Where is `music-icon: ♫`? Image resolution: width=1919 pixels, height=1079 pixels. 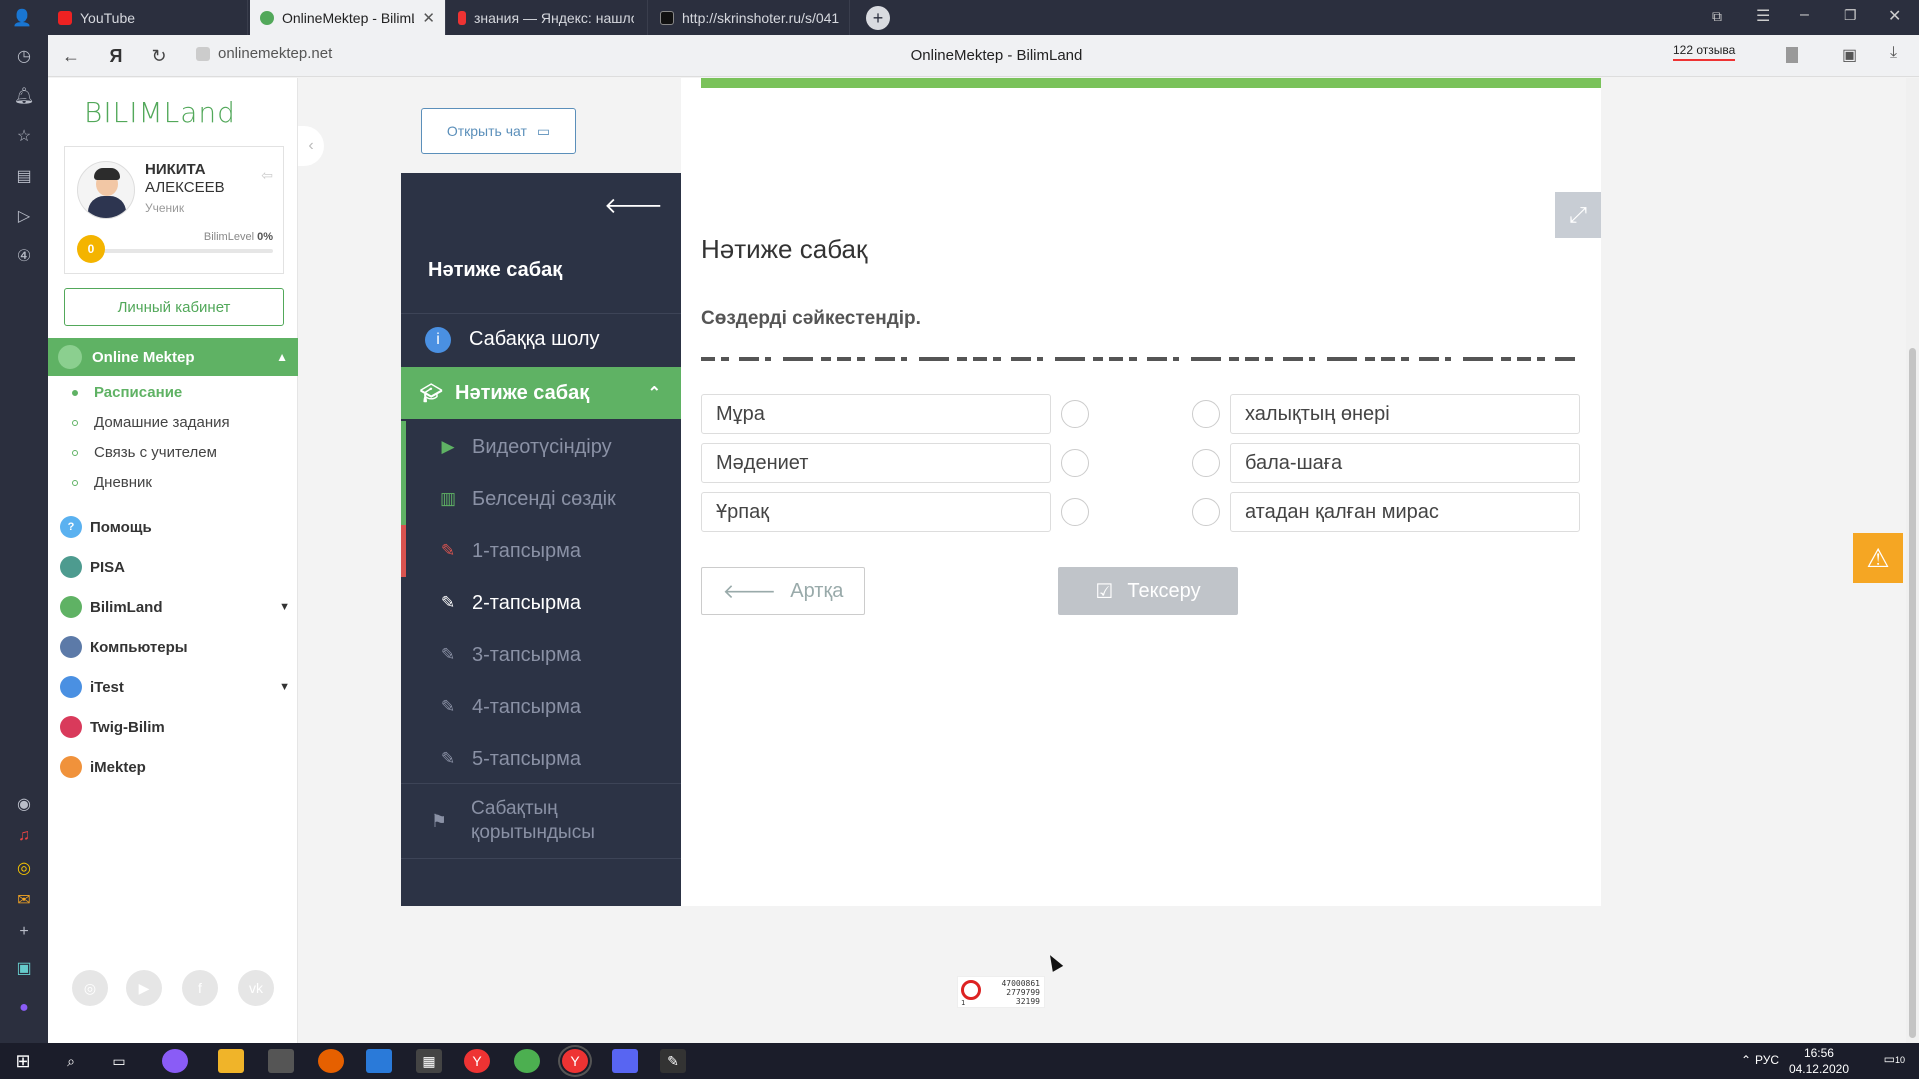 music-icon: ♫ is located at coordinates (24, 836).